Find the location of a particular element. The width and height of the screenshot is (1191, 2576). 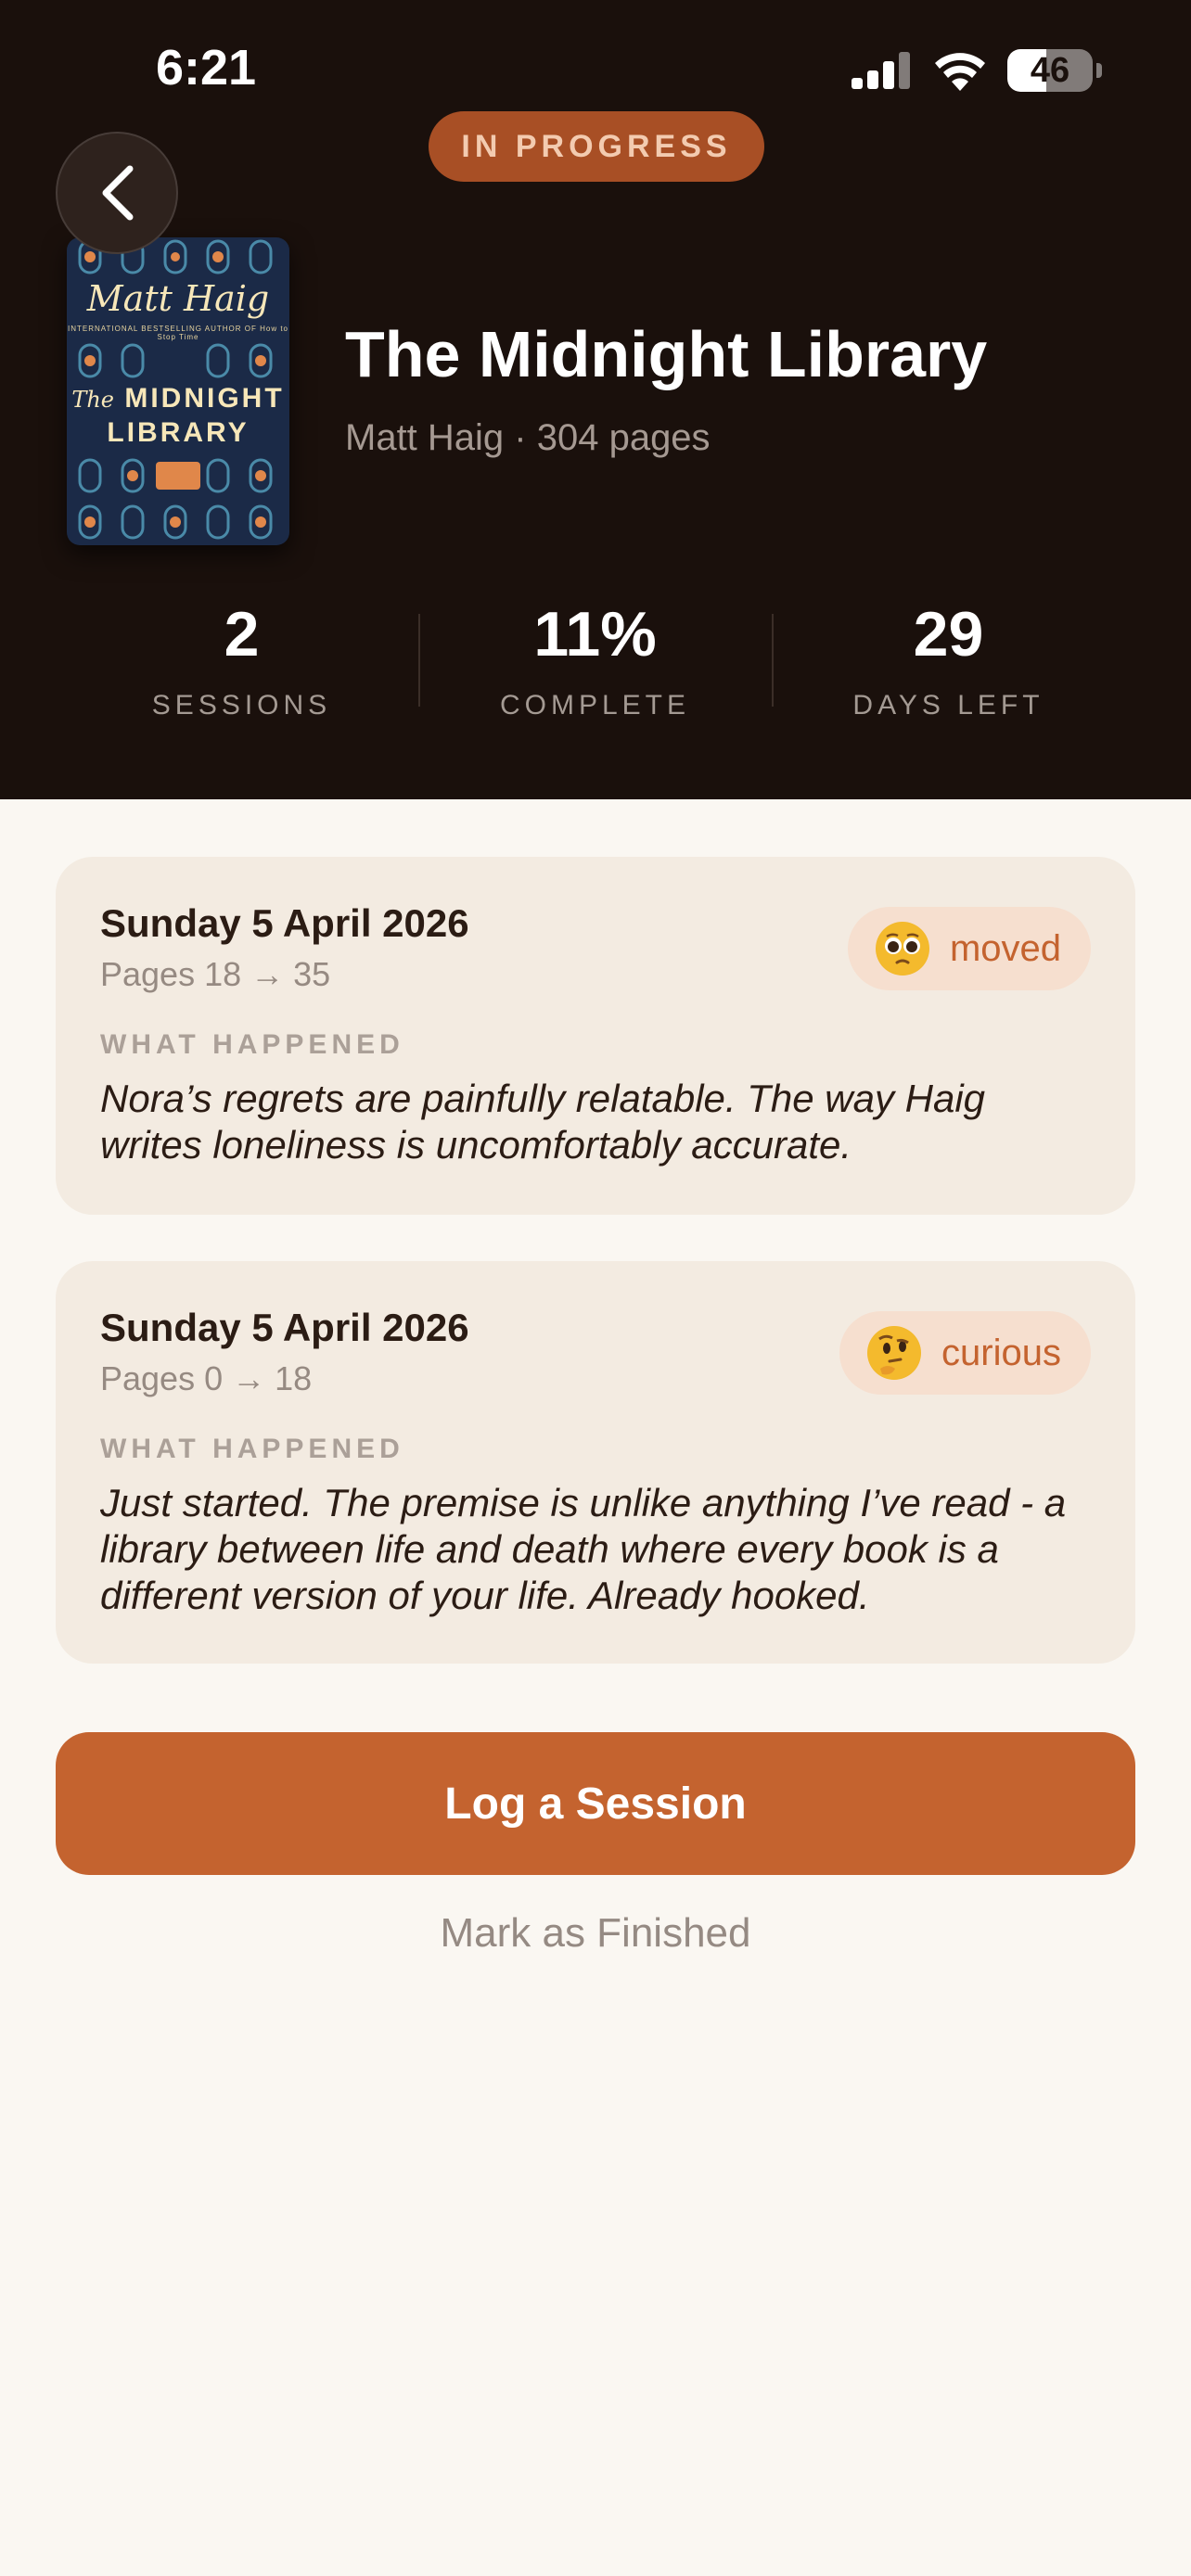

stat-sessions: 2 SESSIONS is located at coordinates (241, 659).